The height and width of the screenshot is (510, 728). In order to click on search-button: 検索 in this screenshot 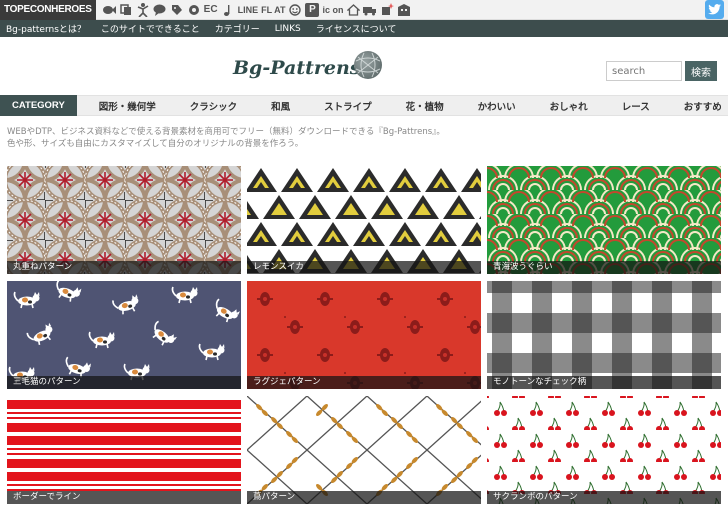, I will do `click(701, 71)`.